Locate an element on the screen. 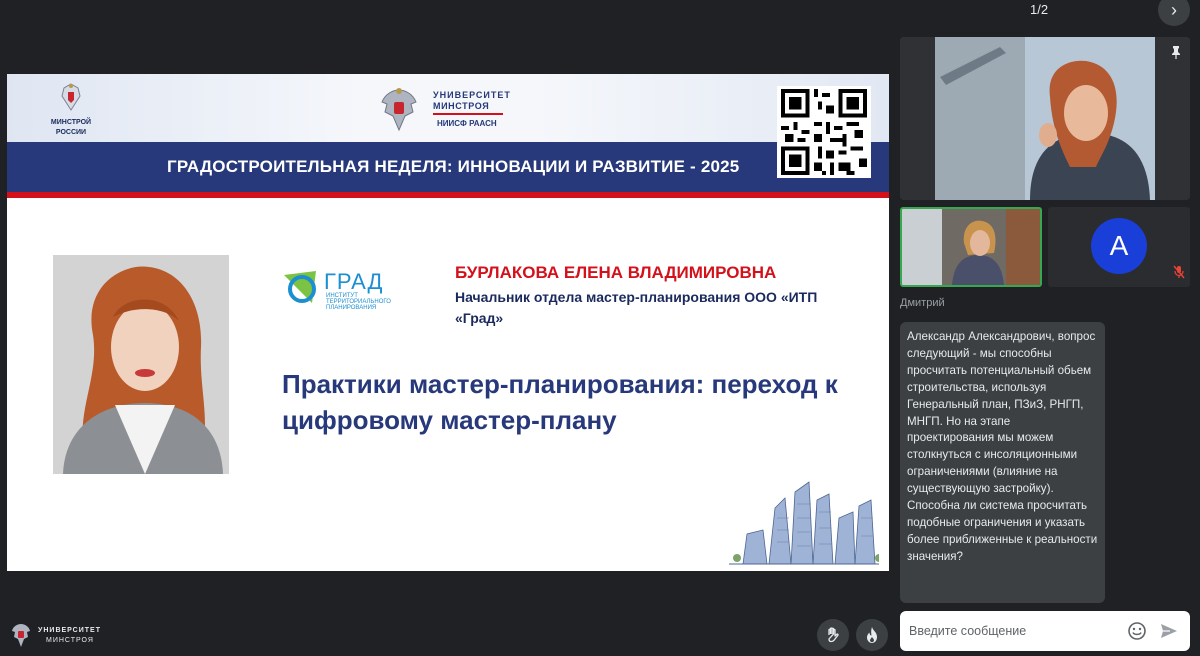  chevron-right-icon: › is located at coordinates (1174, 10).